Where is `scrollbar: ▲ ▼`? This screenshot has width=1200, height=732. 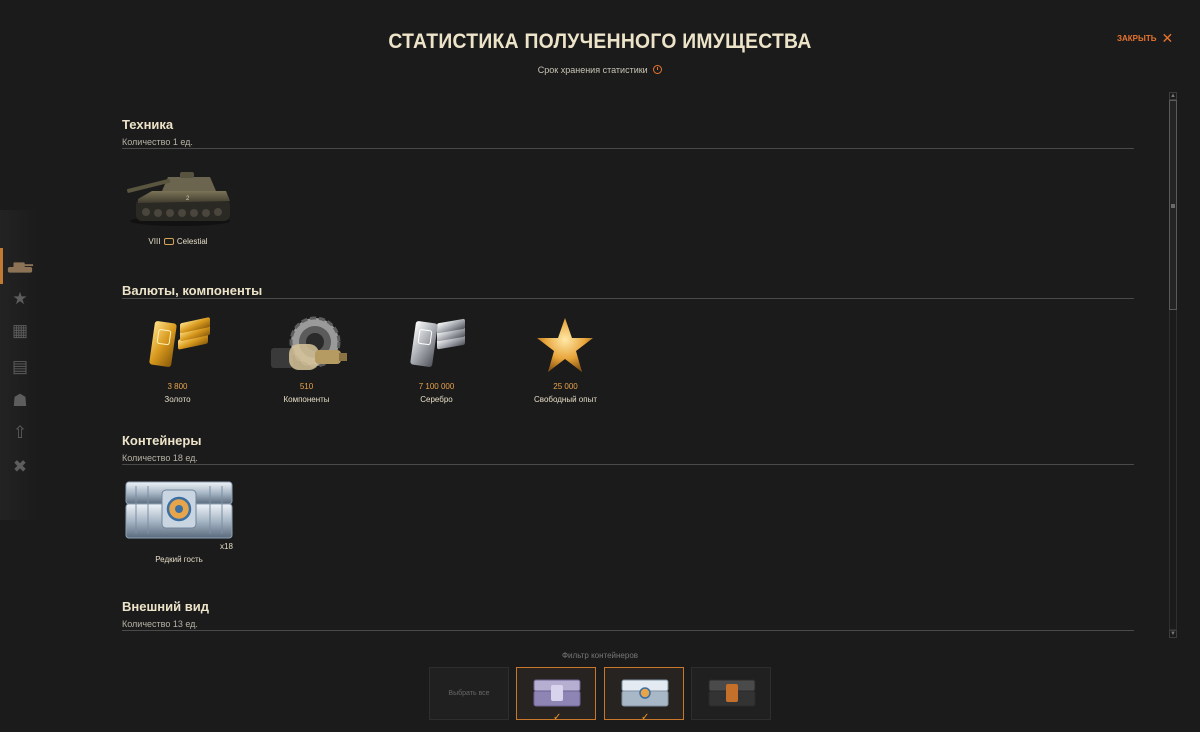 scrollbar: ▲ ▼ is located at coordinates (1173, 365).